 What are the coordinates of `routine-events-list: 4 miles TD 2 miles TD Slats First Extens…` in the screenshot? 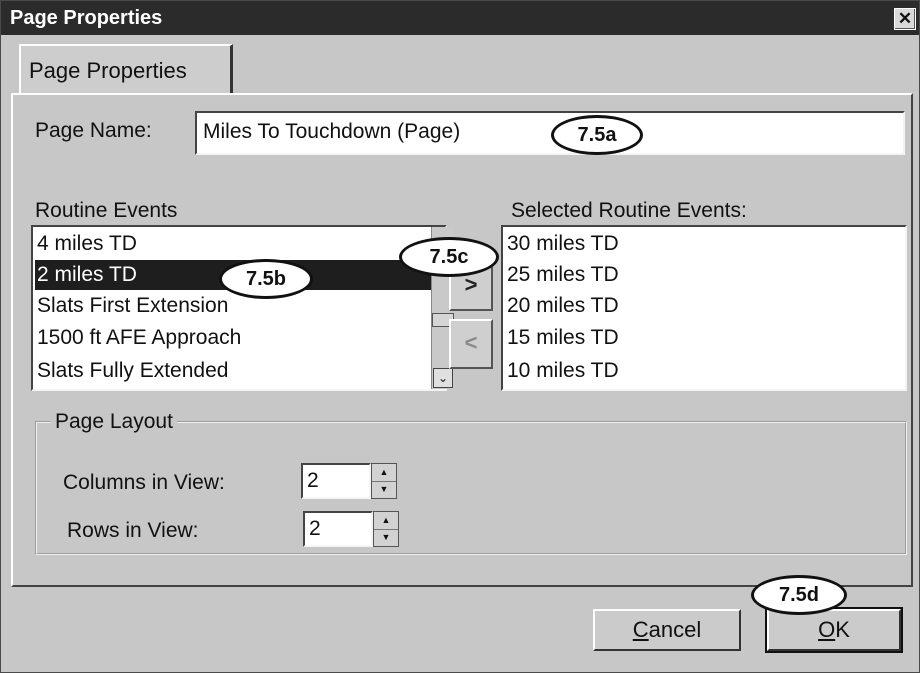 It's located at (242, 308).